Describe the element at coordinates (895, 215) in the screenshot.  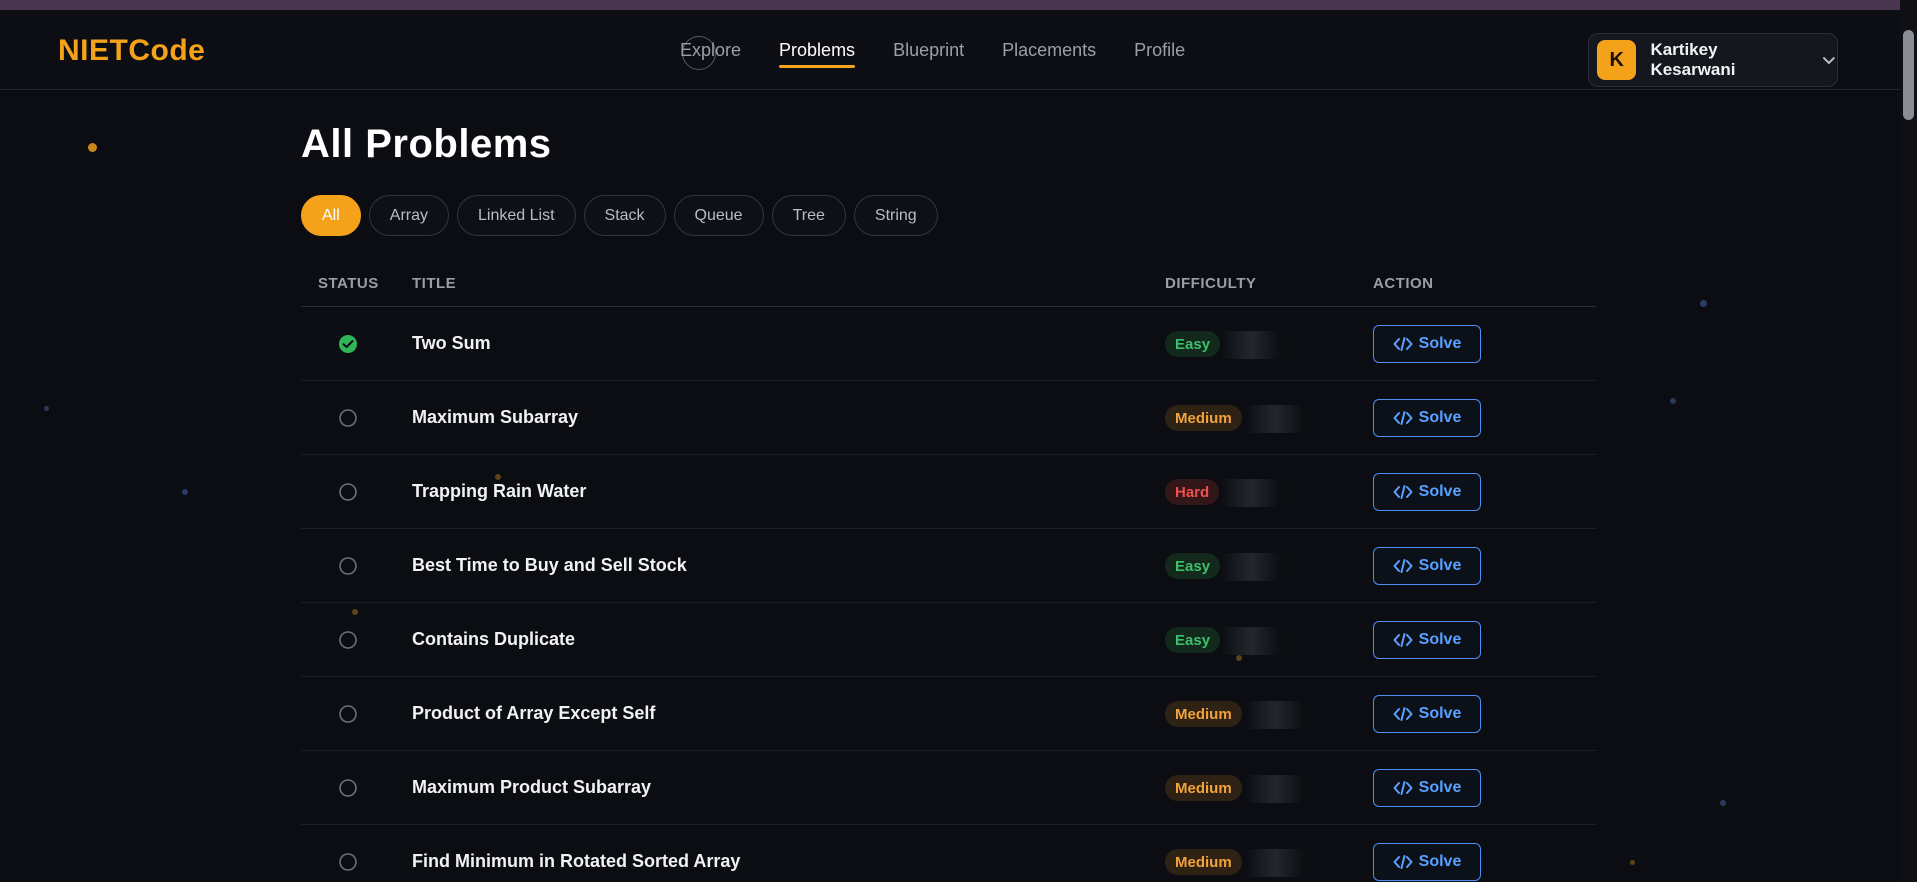
I see `filter-string: String` at that location.